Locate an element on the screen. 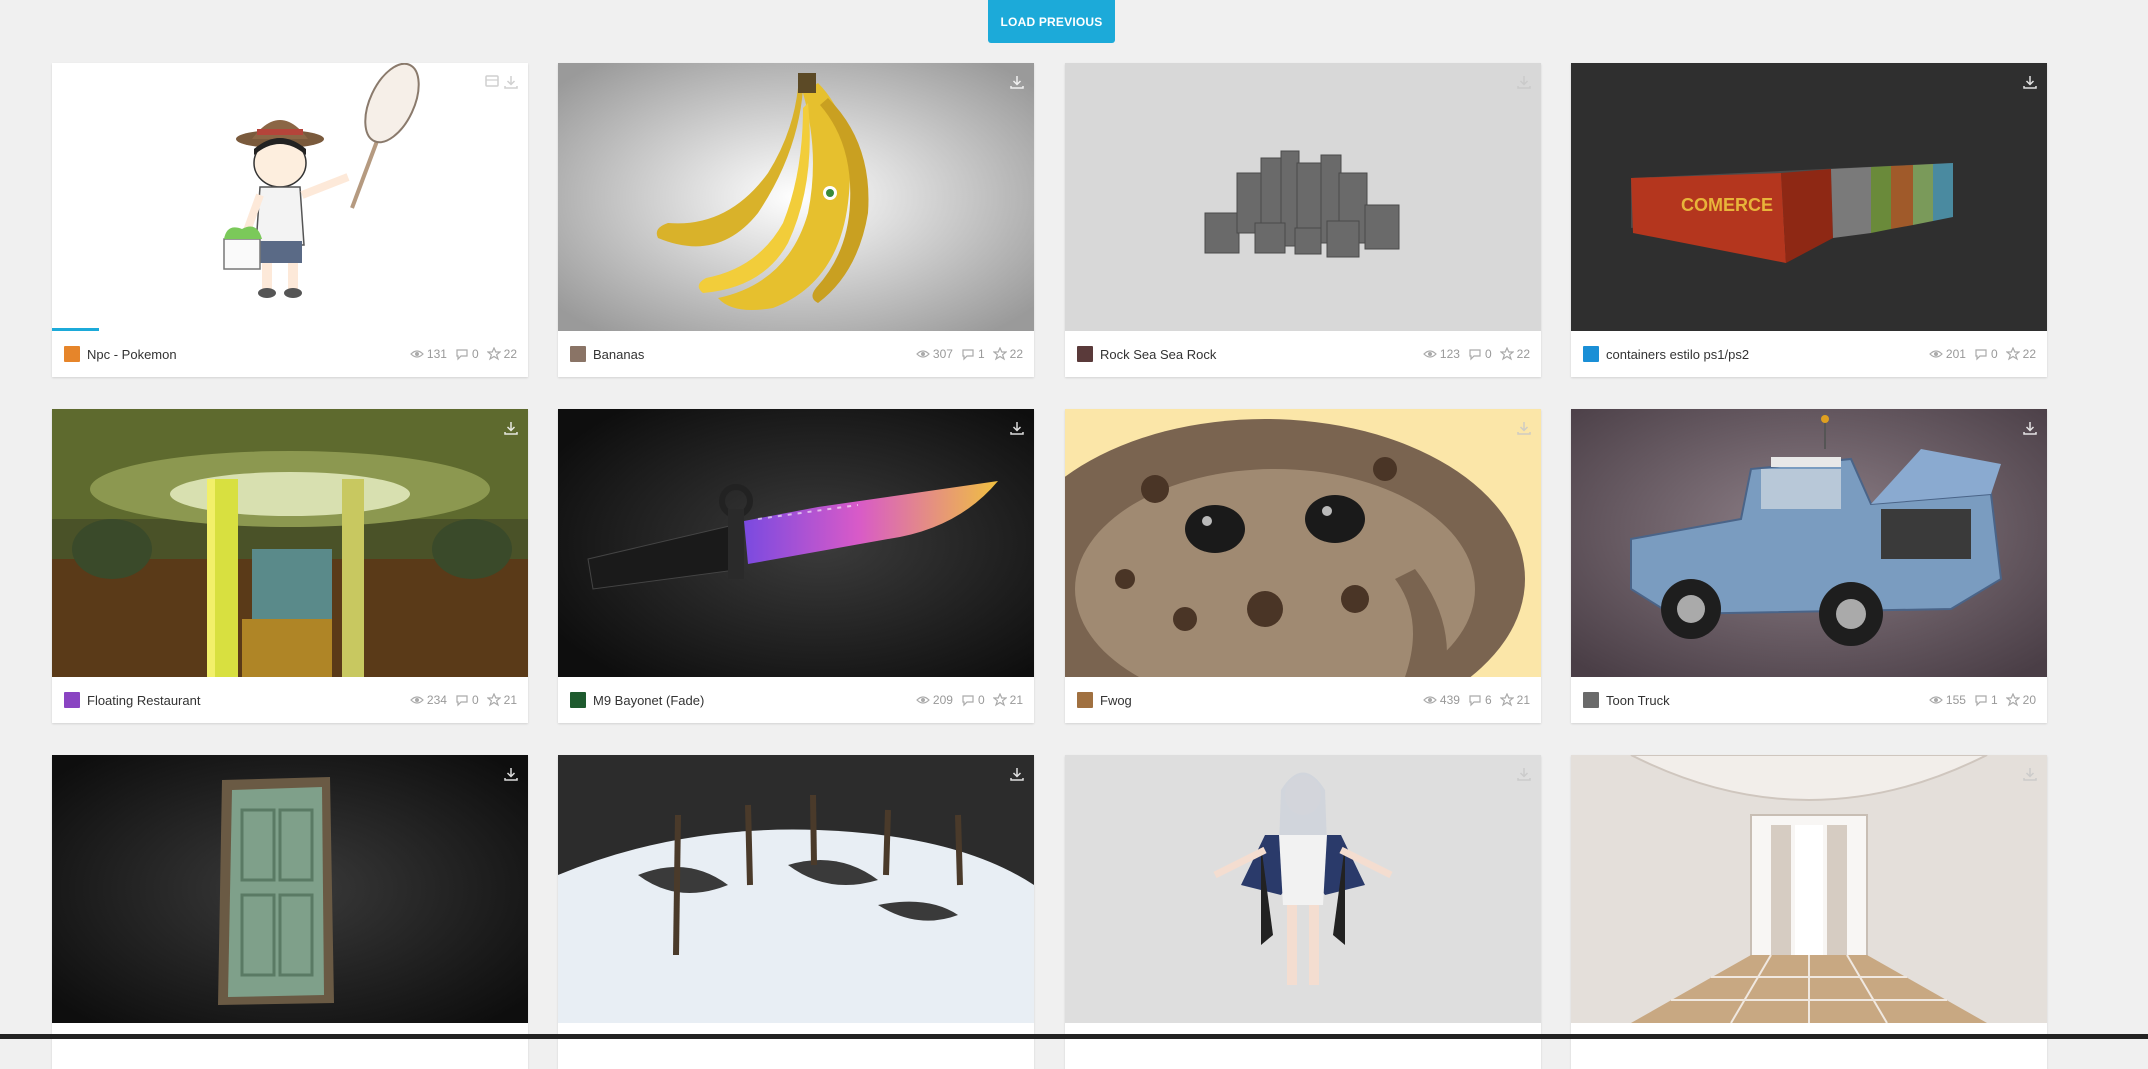 The image size is (2148, 1069). model-card-door is located at coordinates (290, 912).